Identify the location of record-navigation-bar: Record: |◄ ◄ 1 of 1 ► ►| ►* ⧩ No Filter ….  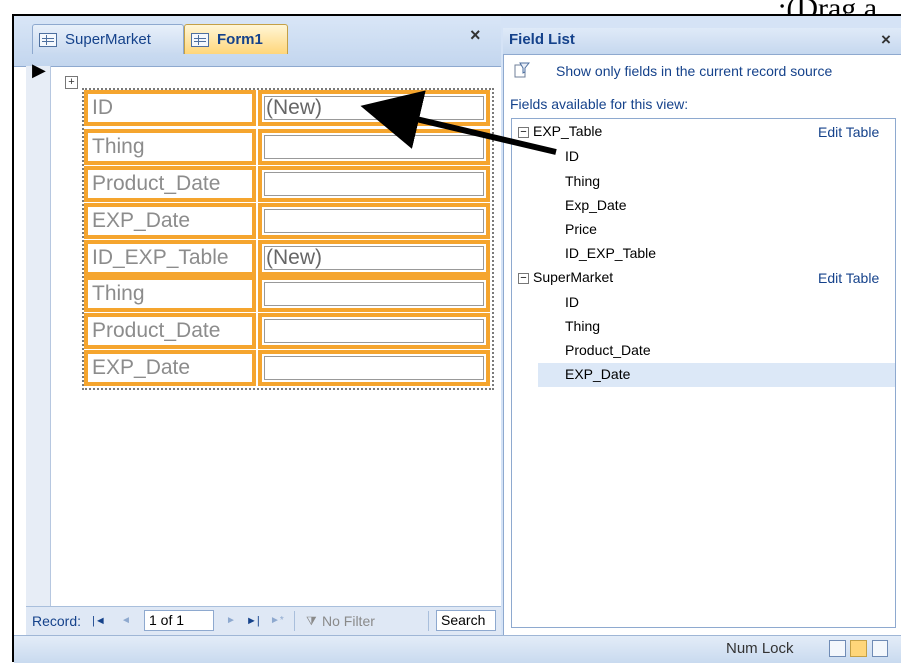
(263, 621).